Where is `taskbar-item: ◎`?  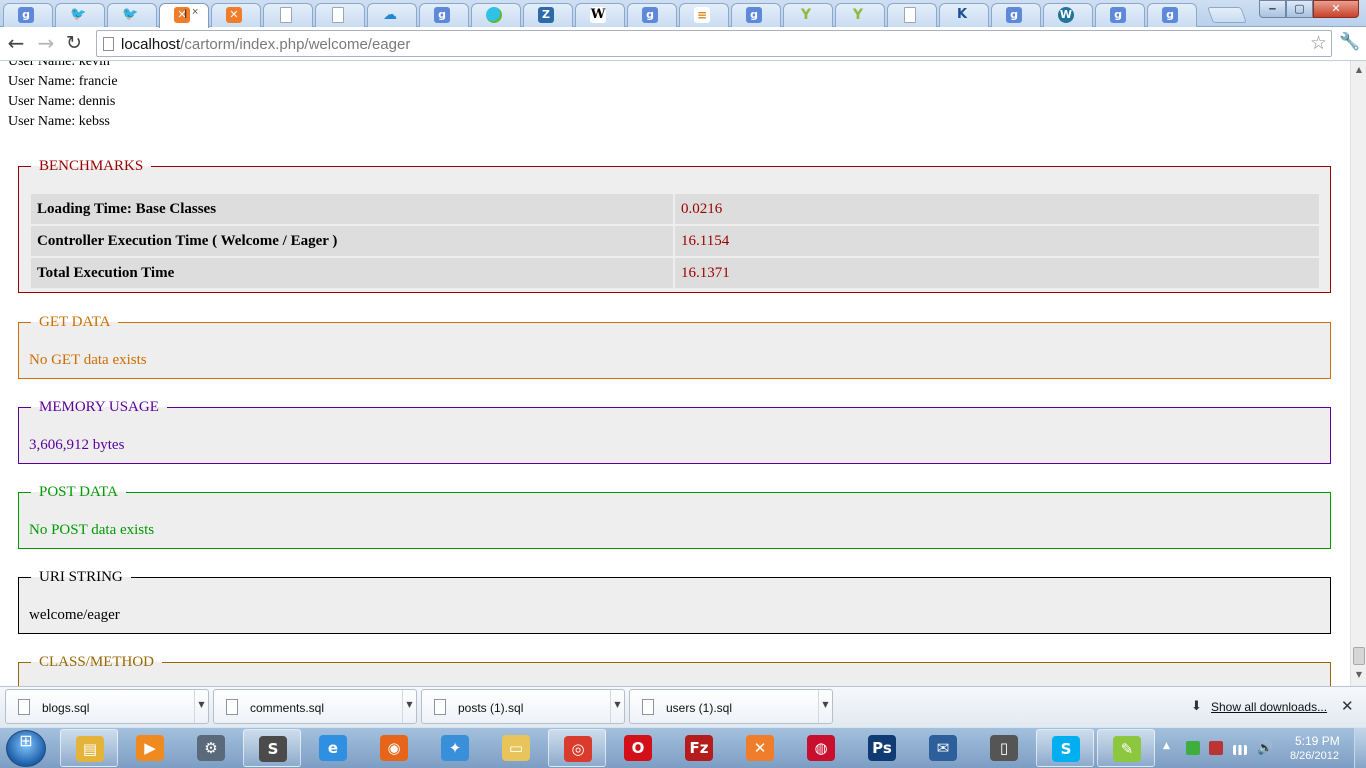
taskbar-item: ◎ is located at coordinates (577, 748).